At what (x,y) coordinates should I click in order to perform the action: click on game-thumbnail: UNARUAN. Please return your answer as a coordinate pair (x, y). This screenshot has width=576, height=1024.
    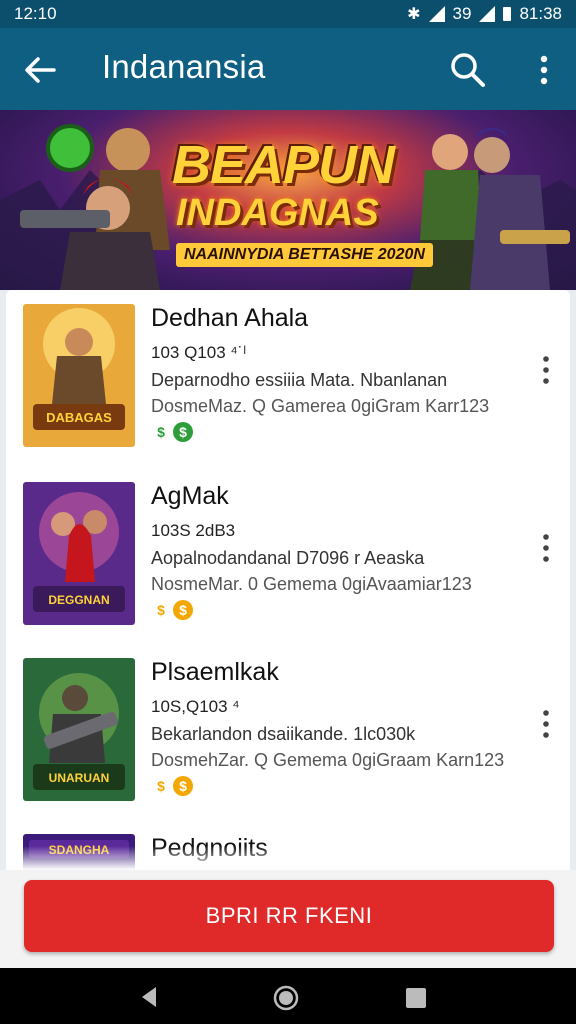
    Looking at the image, I should click on (79, 729).